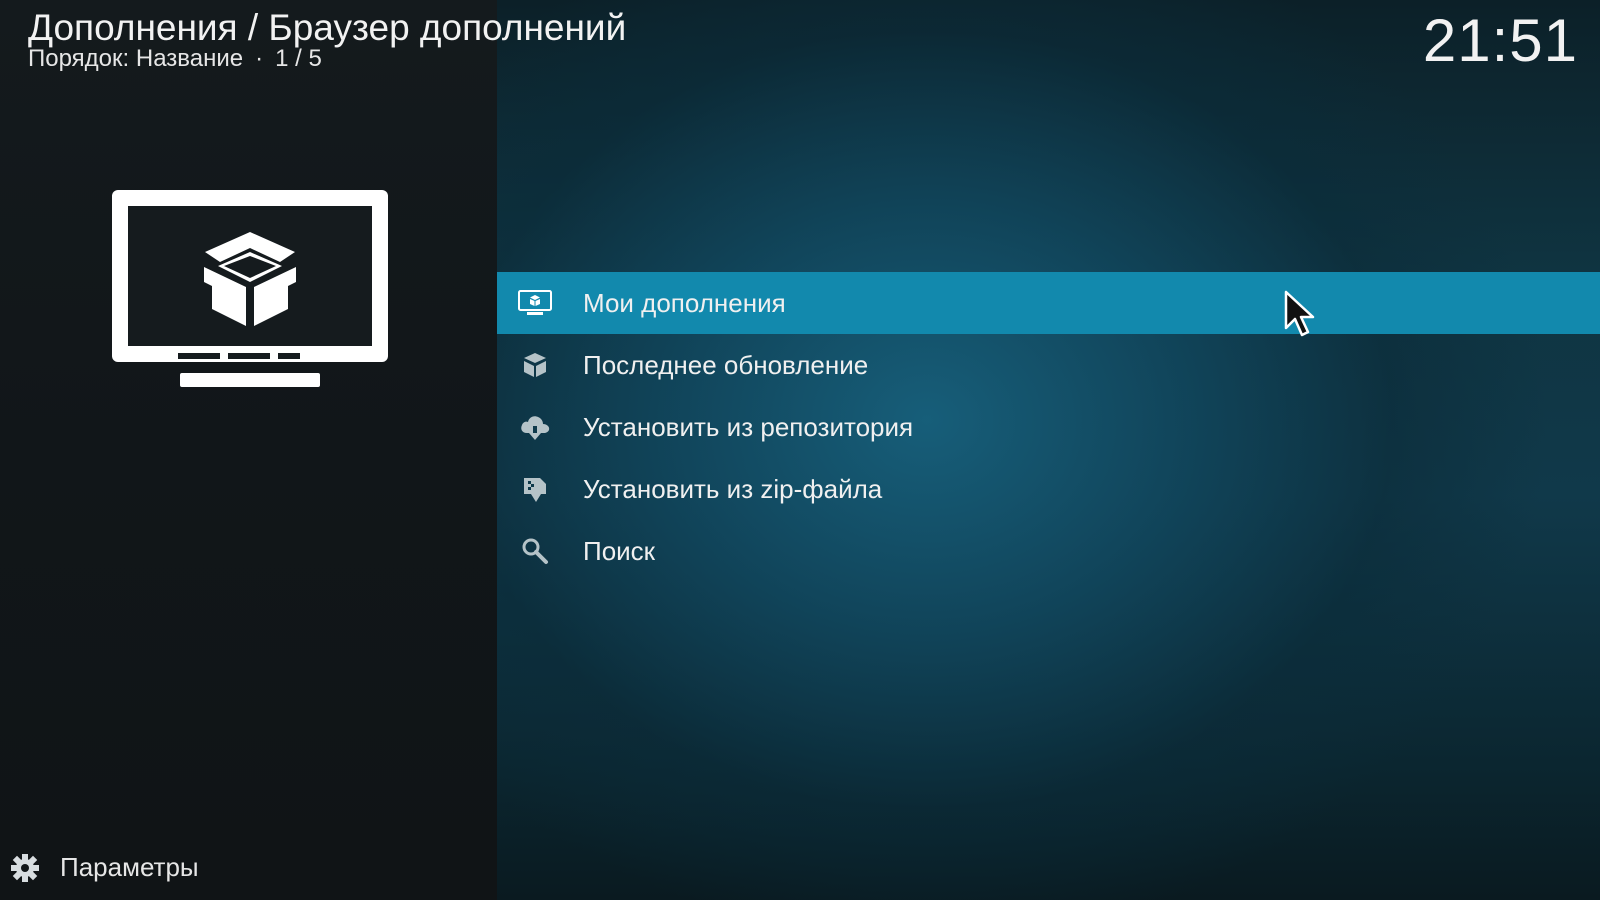 This screenshot has width=1600, height=900. Describe the element at coordinates (535, 365) in the screenshot. I see `box-stack-icon` at that location.